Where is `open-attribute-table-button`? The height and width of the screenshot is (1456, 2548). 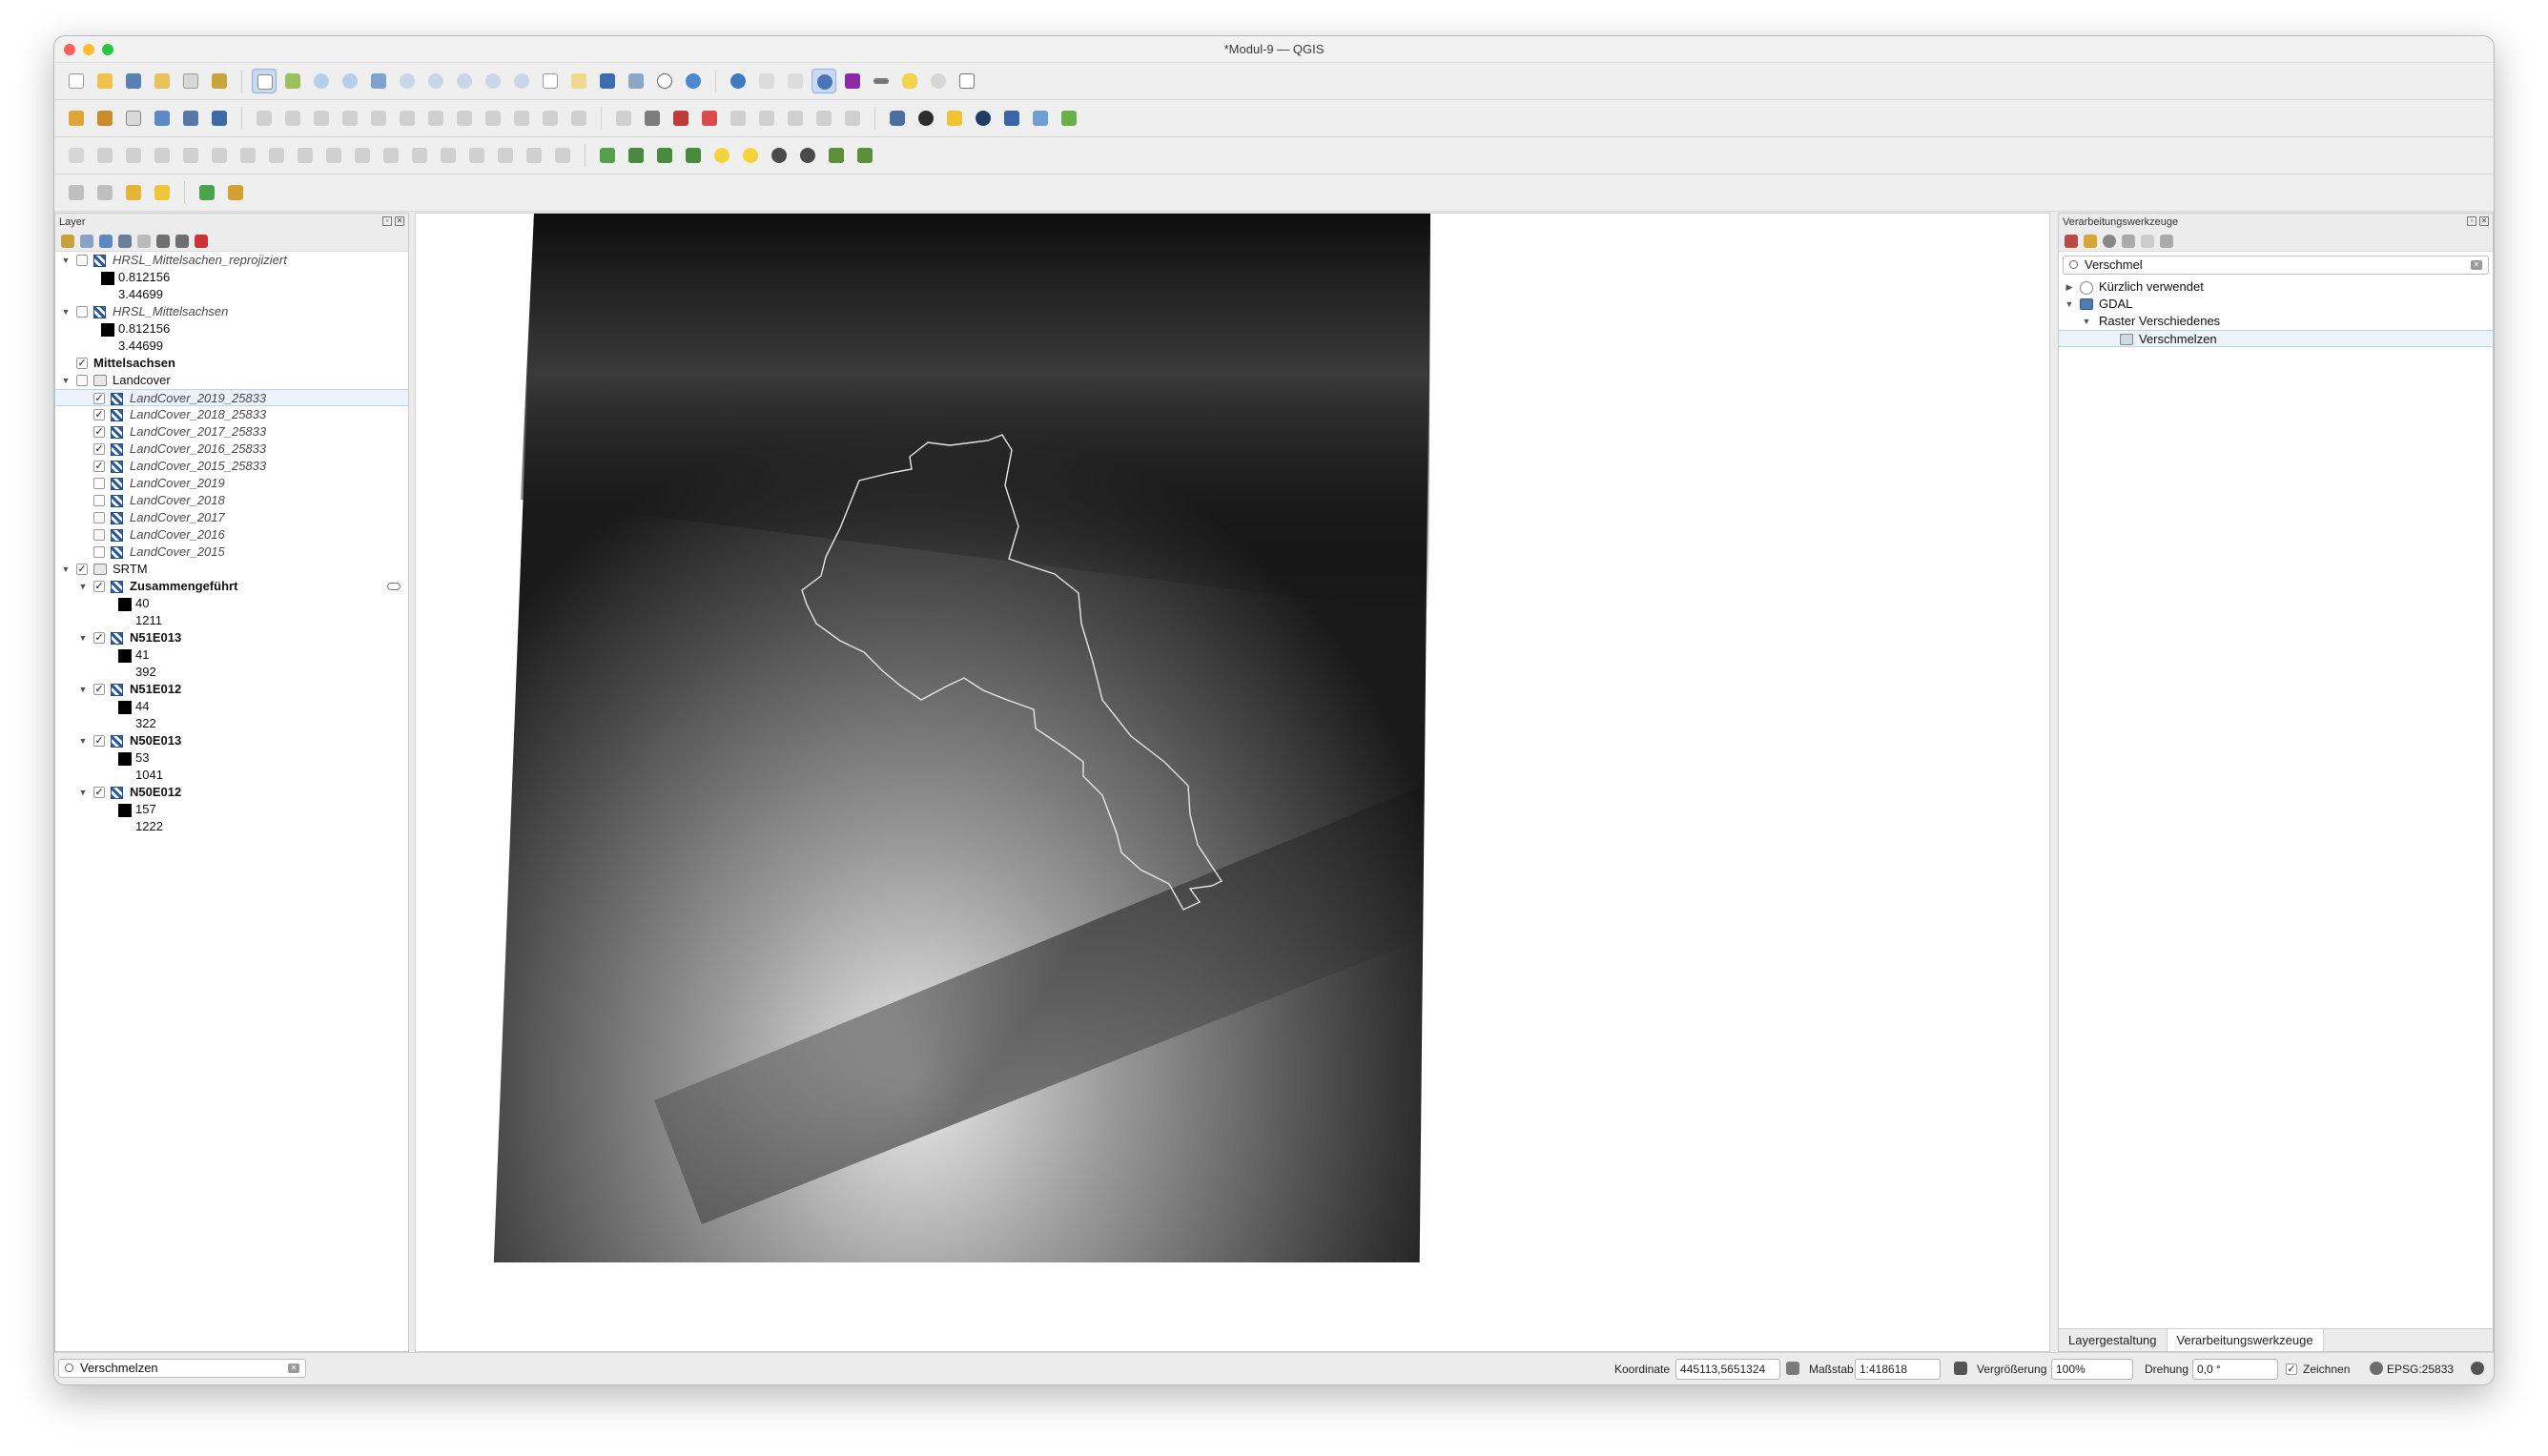 open-attribute-table-button is located at coordinates (767, 81).